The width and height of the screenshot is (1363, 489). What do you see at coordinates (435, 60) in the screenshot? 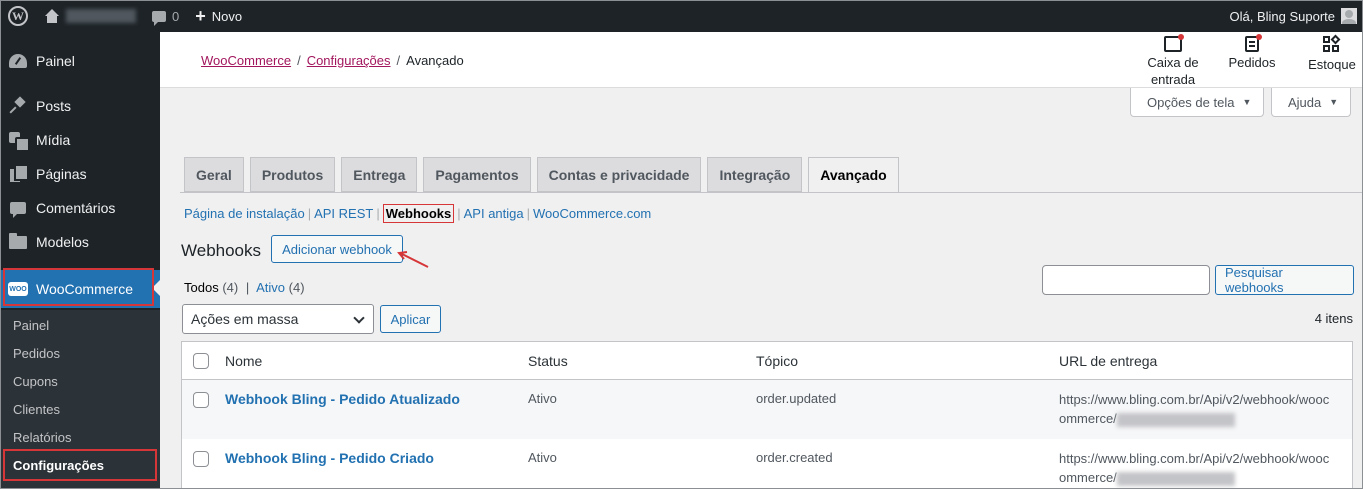
I see `breadcrumb-current: Avançado` at bounding box center [435, 60].